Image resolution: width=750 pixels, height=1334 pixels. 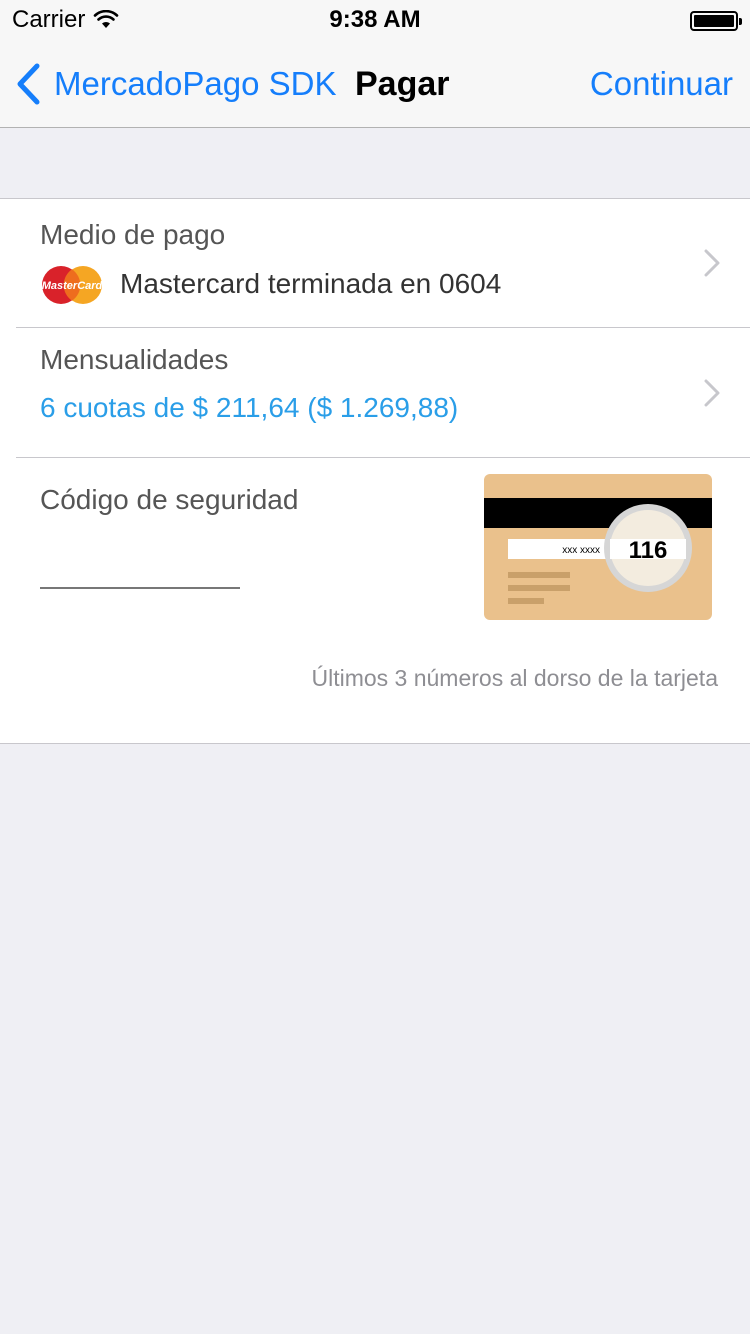 I want to click on card-cvv-example: 116, so click(x=648, y=550).